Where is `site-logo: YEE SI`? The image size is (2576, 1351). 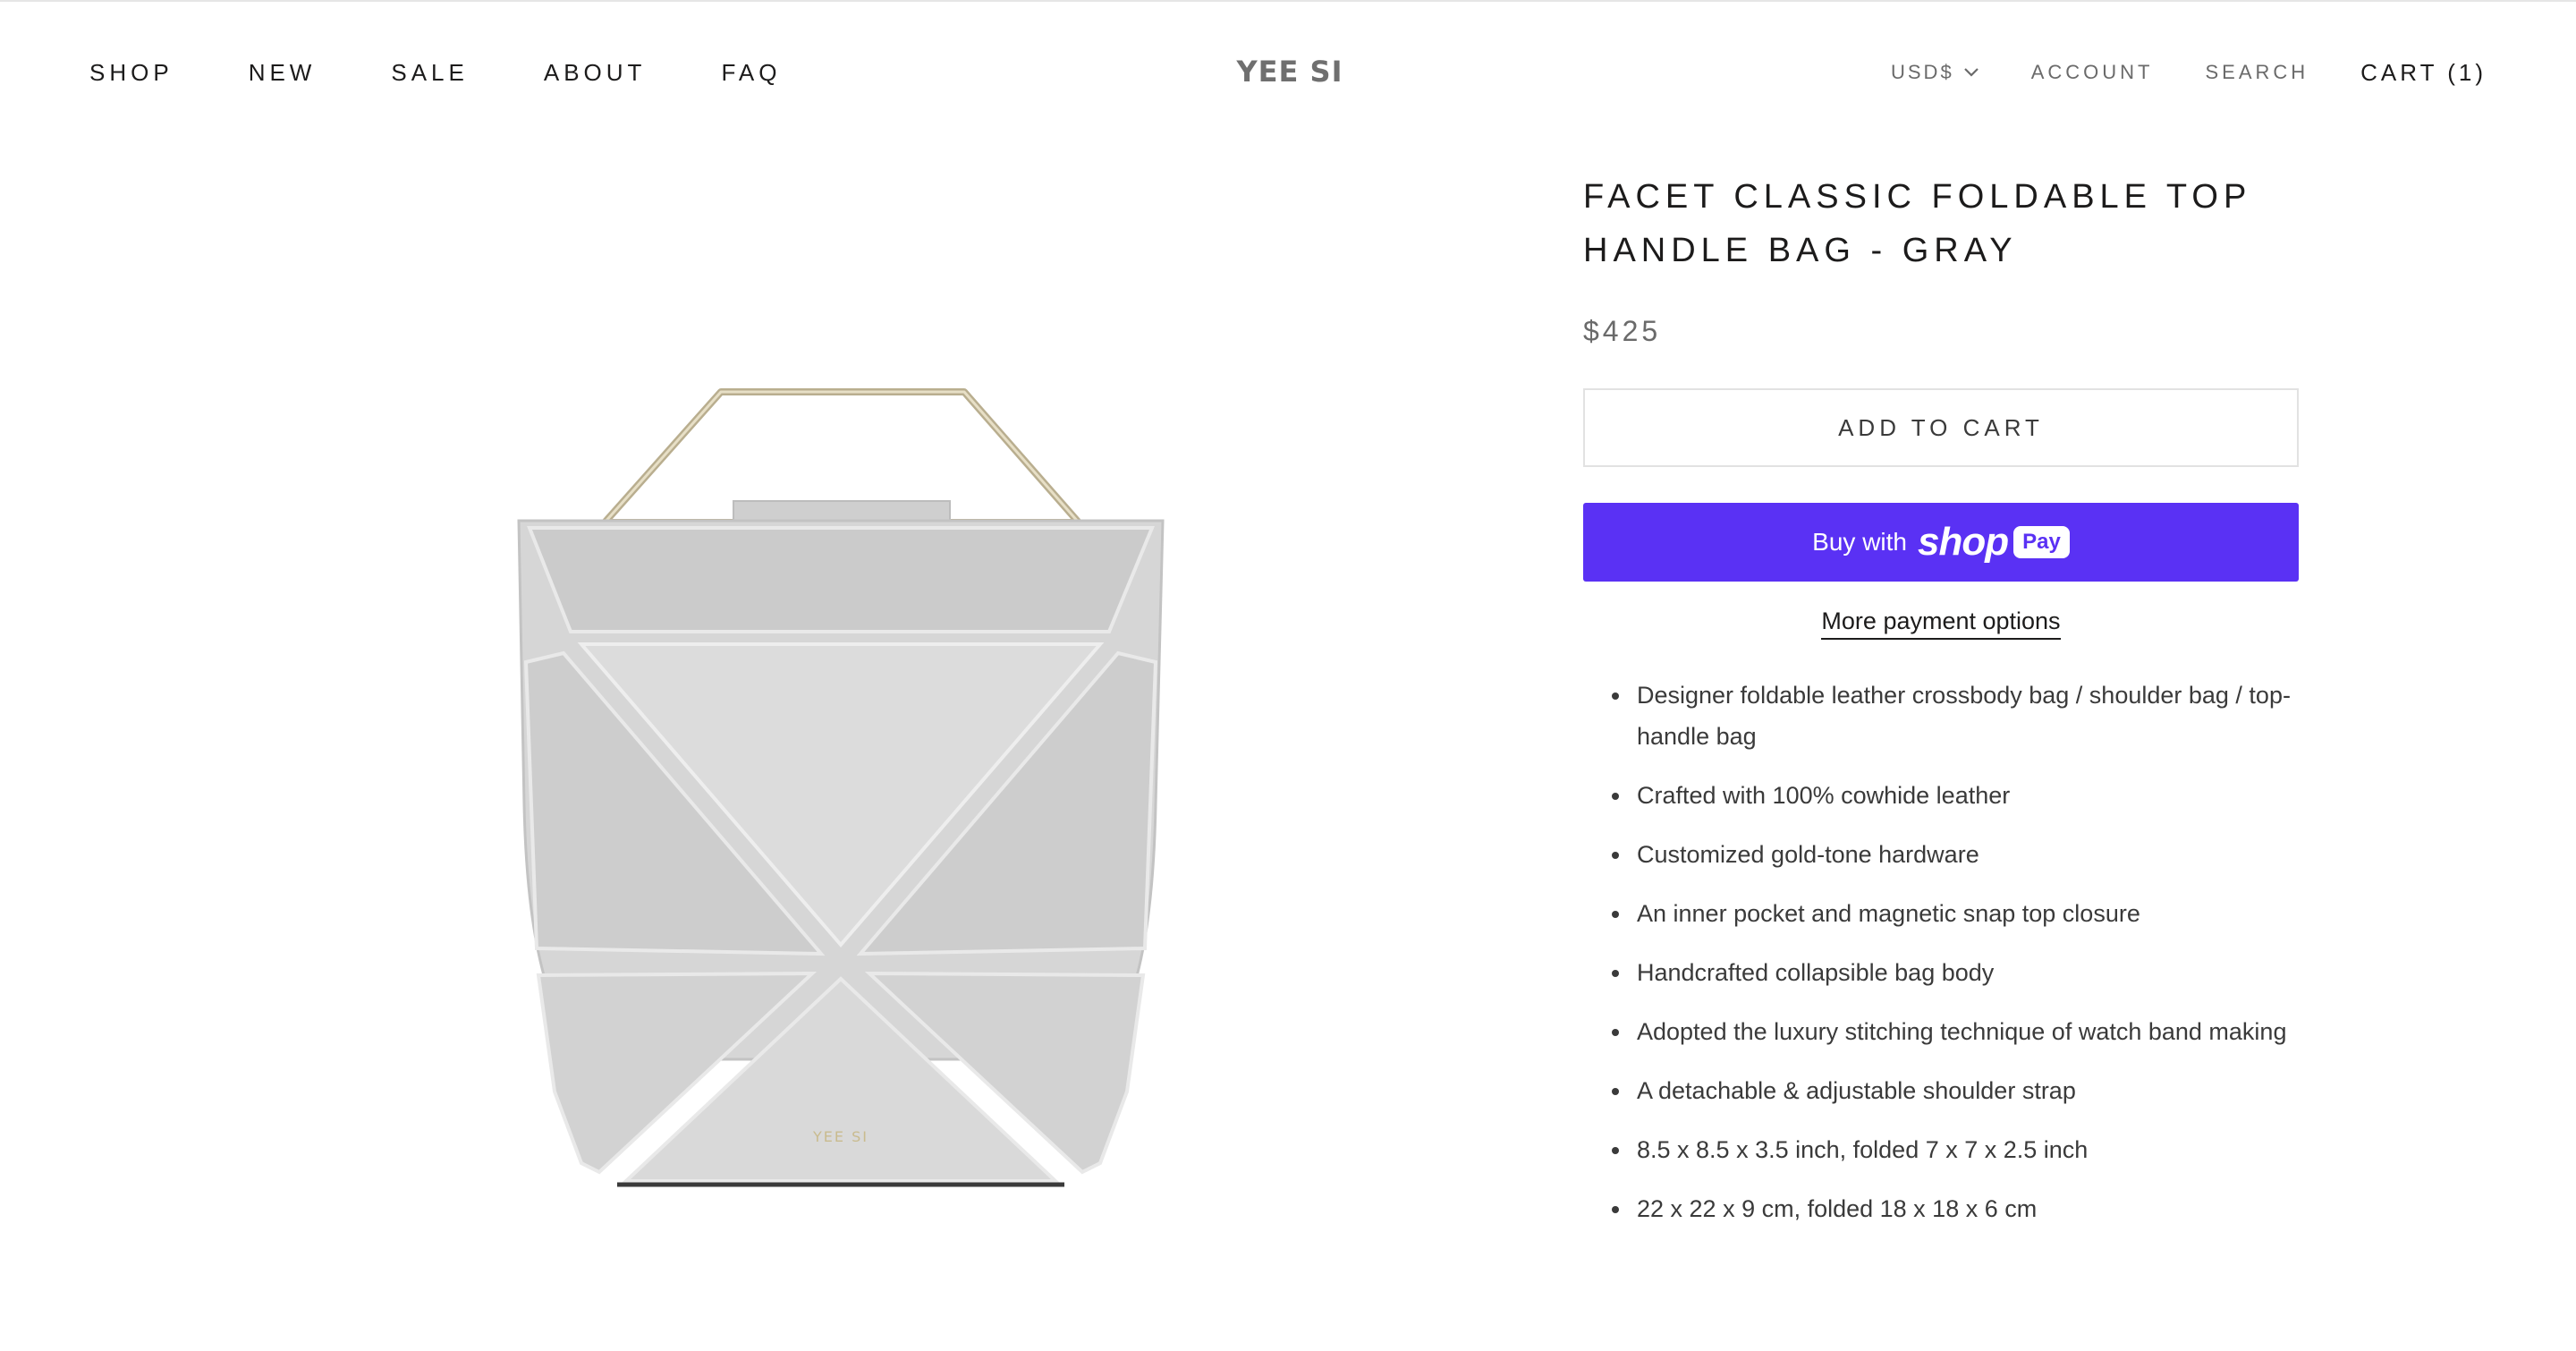
site-logo: YEE SI is located at coordinates (1289, 72).